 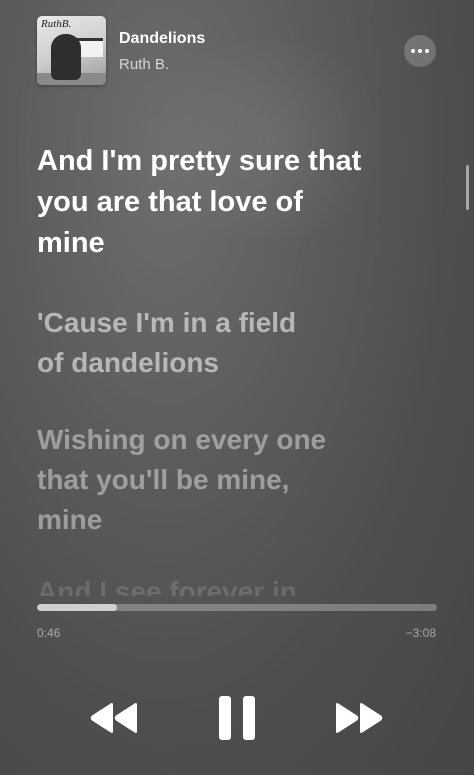 What do you see at coordinates (77, 607) in the screenshot?
I see `playback-progress-fill` at bounding box center [77, 607].